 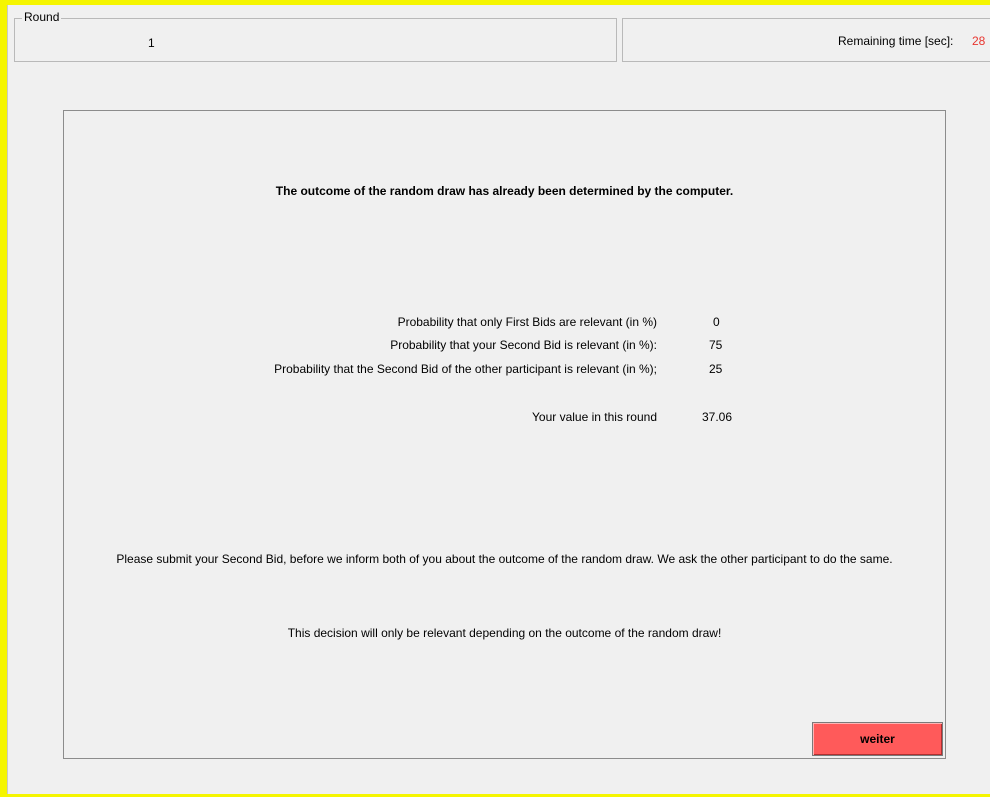 I want to click on round-group-box, so click(x=315, y=40).